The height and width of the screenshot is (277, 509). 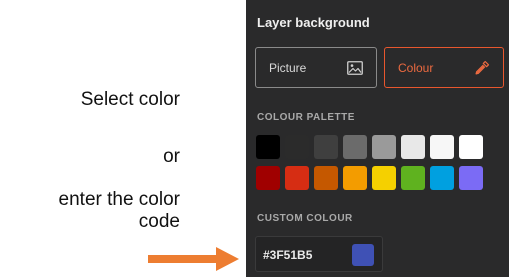 I want to click on eyedropper-icon, so click(x=482, y=68).